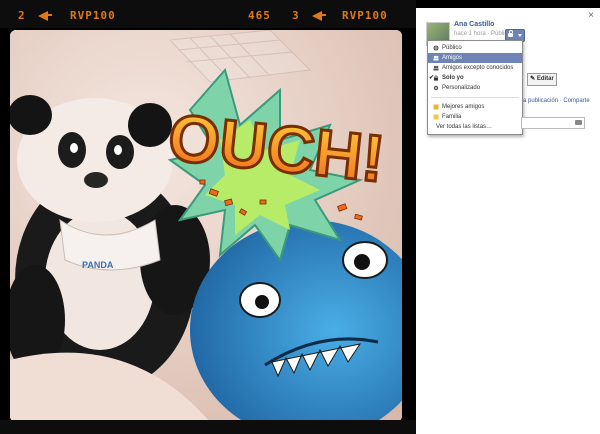 The width and height of the screenshot is (600, 434). Describe the element at coordinates (436, 48) in the screenshot. I see `globe-icon` at that location.